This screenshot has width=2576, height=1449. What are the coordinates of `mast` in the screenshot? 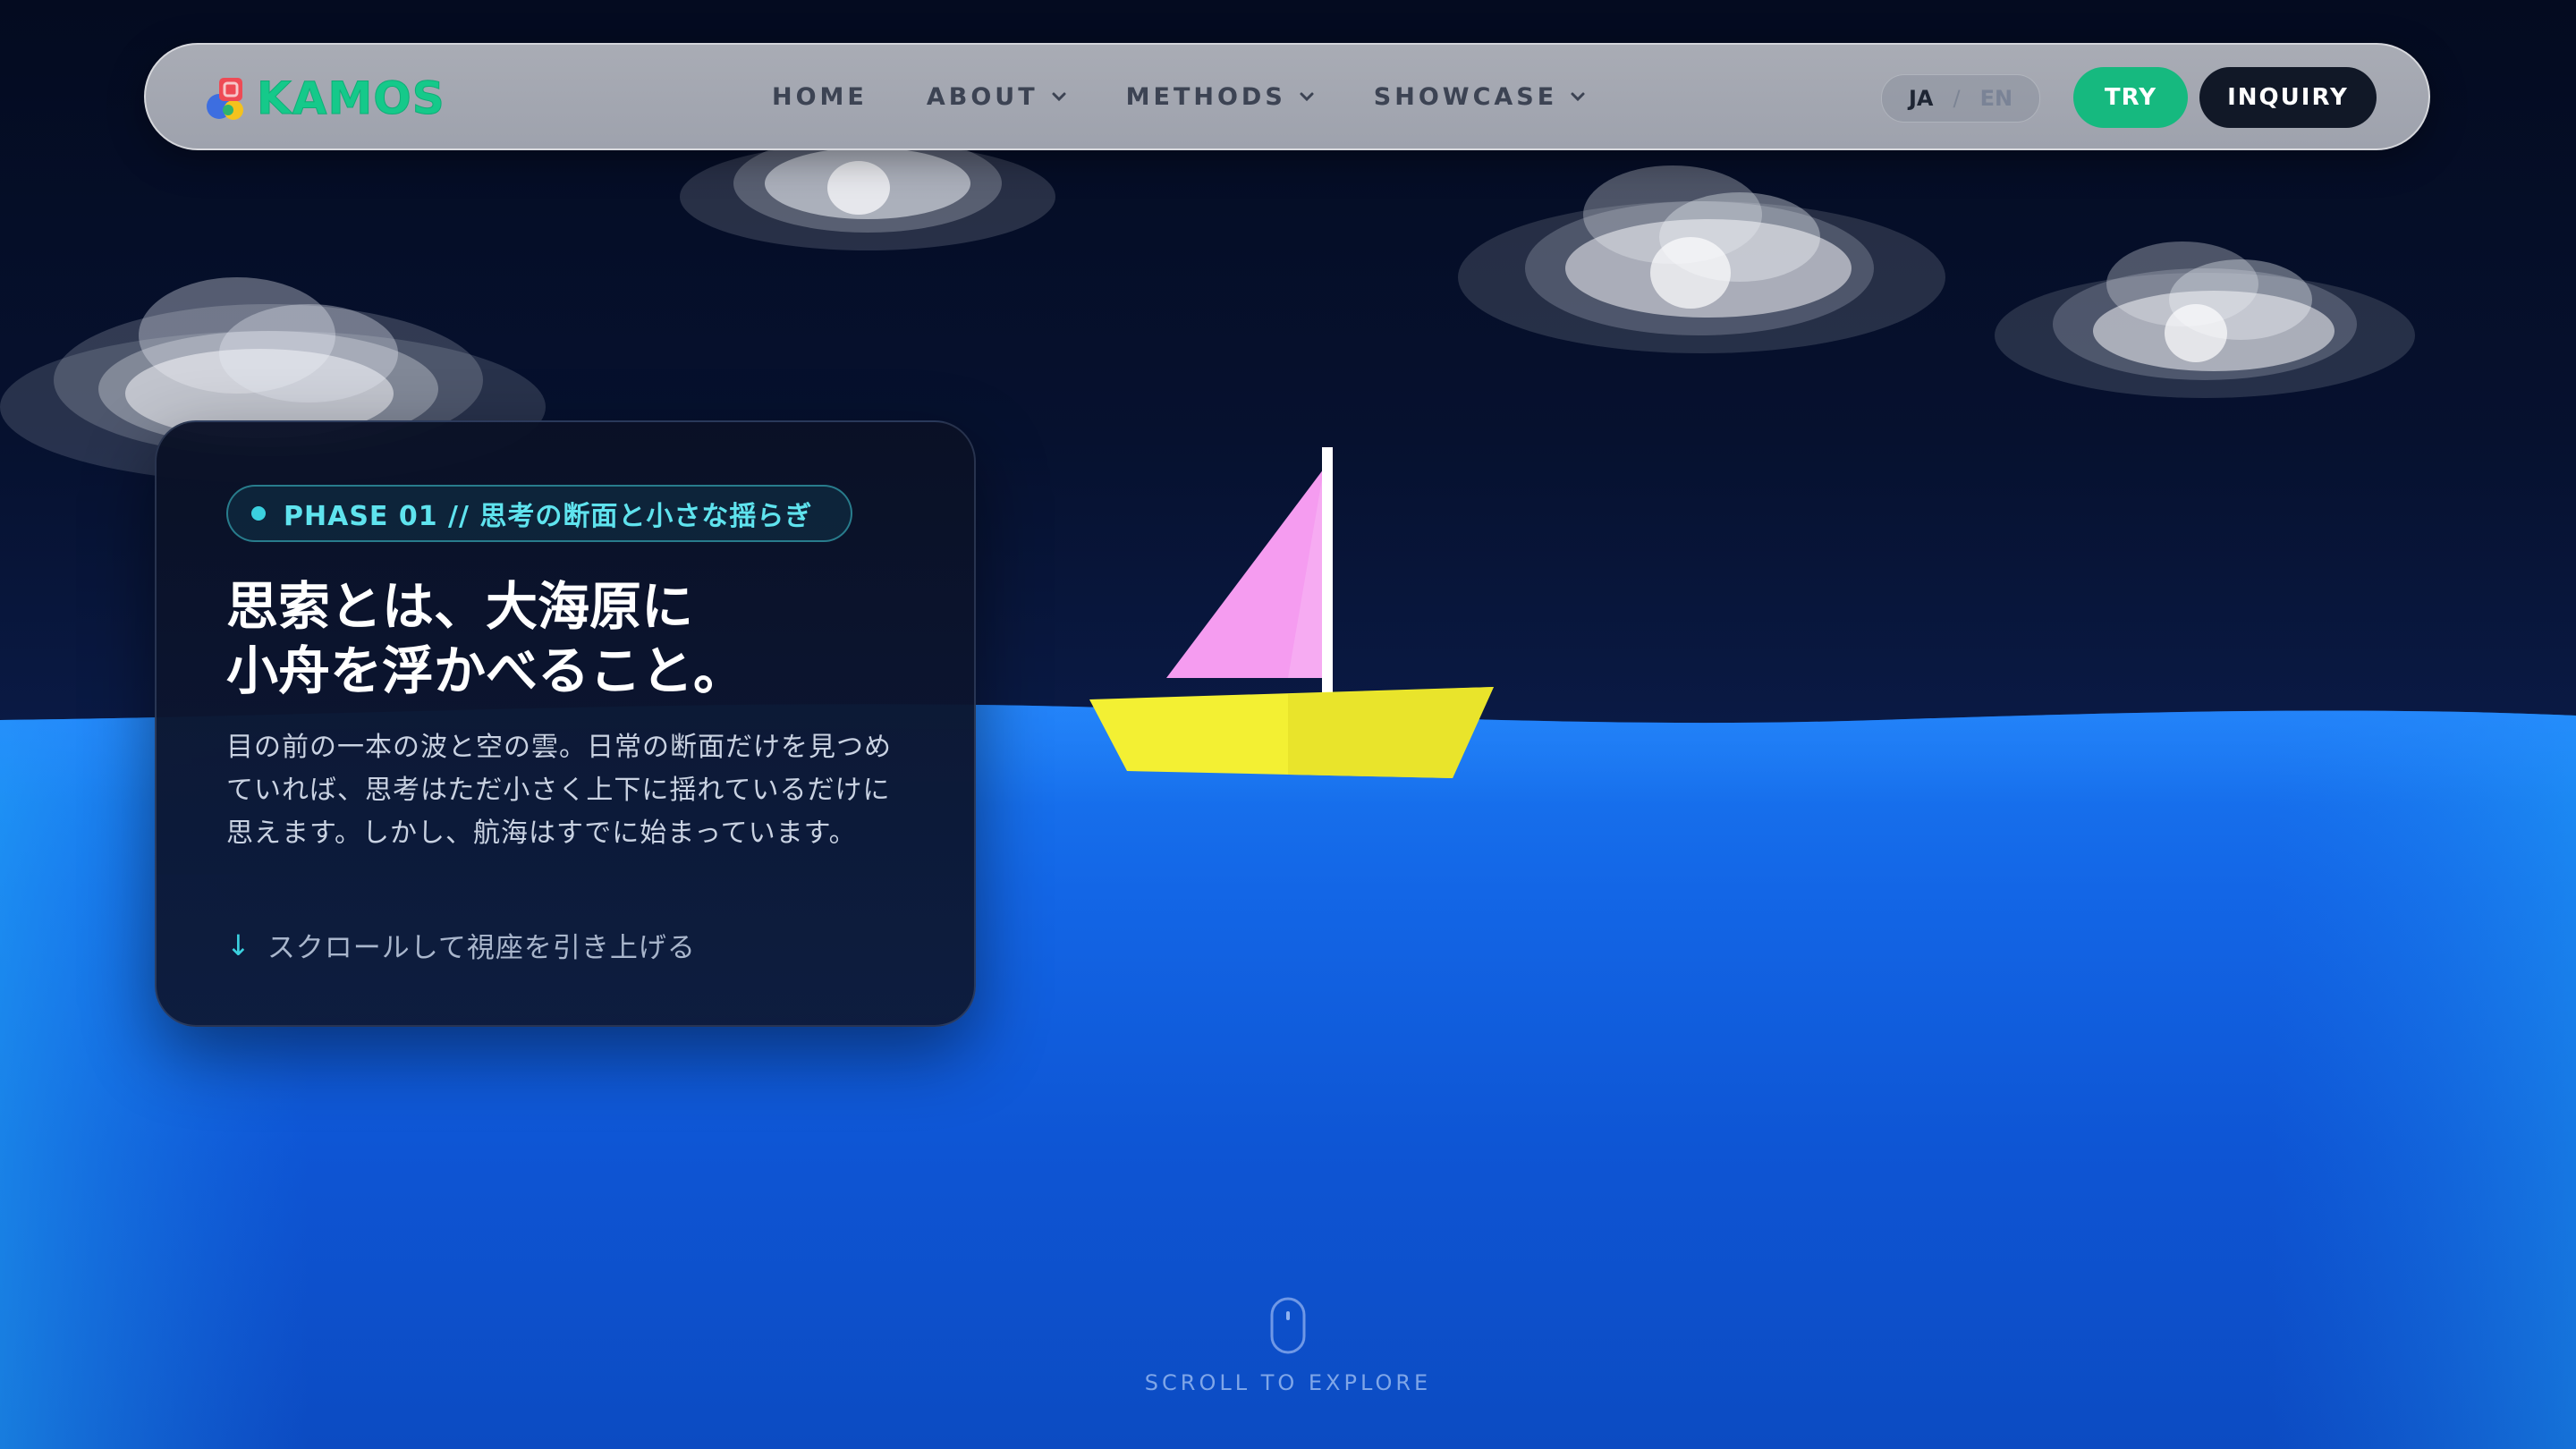 It's located at (1327, 579).